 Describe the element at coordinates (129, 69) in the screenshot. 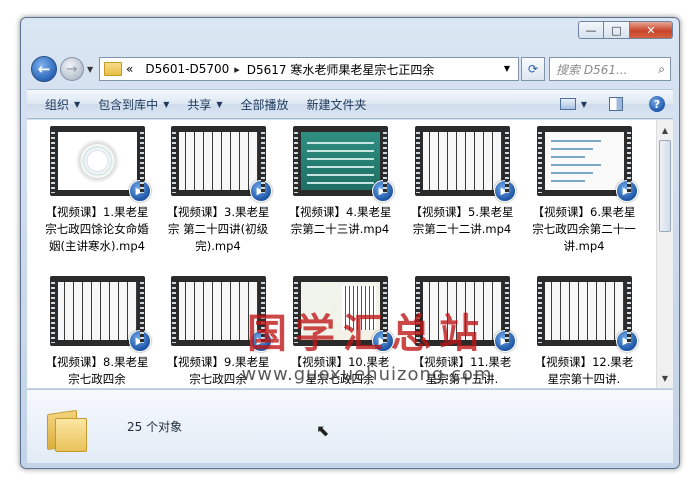

I see `breadcrumb-overflow: «` at that location.